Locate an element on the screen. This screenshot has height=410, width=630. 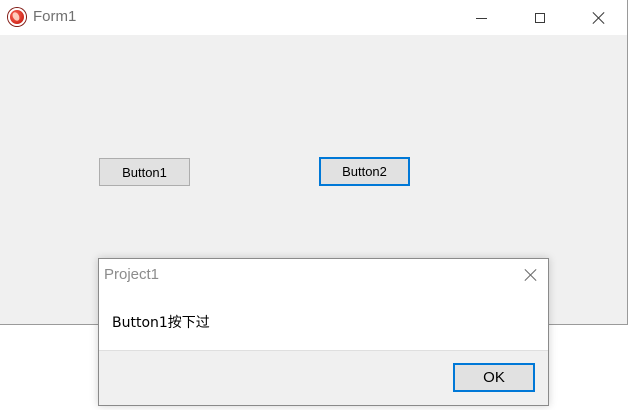
button1: Button1 is located at coordinates (144, 172).